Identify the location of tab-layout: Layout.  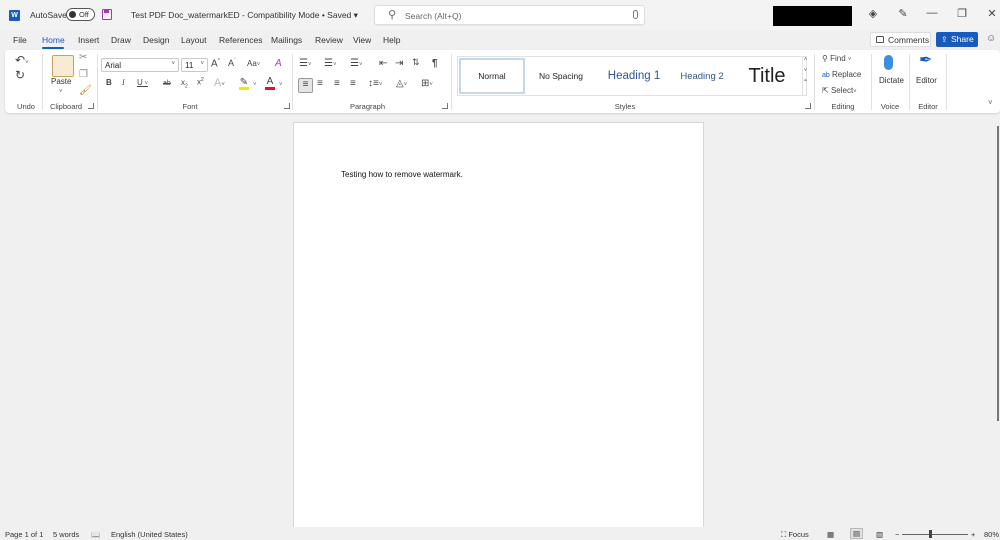
(194, 40).